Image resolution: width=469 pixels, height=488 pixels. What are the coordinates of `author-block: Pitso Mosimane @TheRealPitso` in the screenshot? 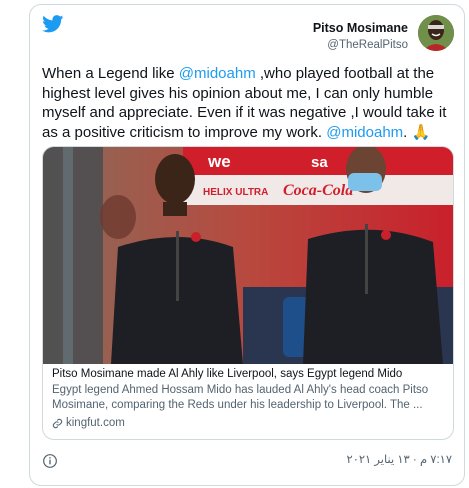 It's located at (360, 36).